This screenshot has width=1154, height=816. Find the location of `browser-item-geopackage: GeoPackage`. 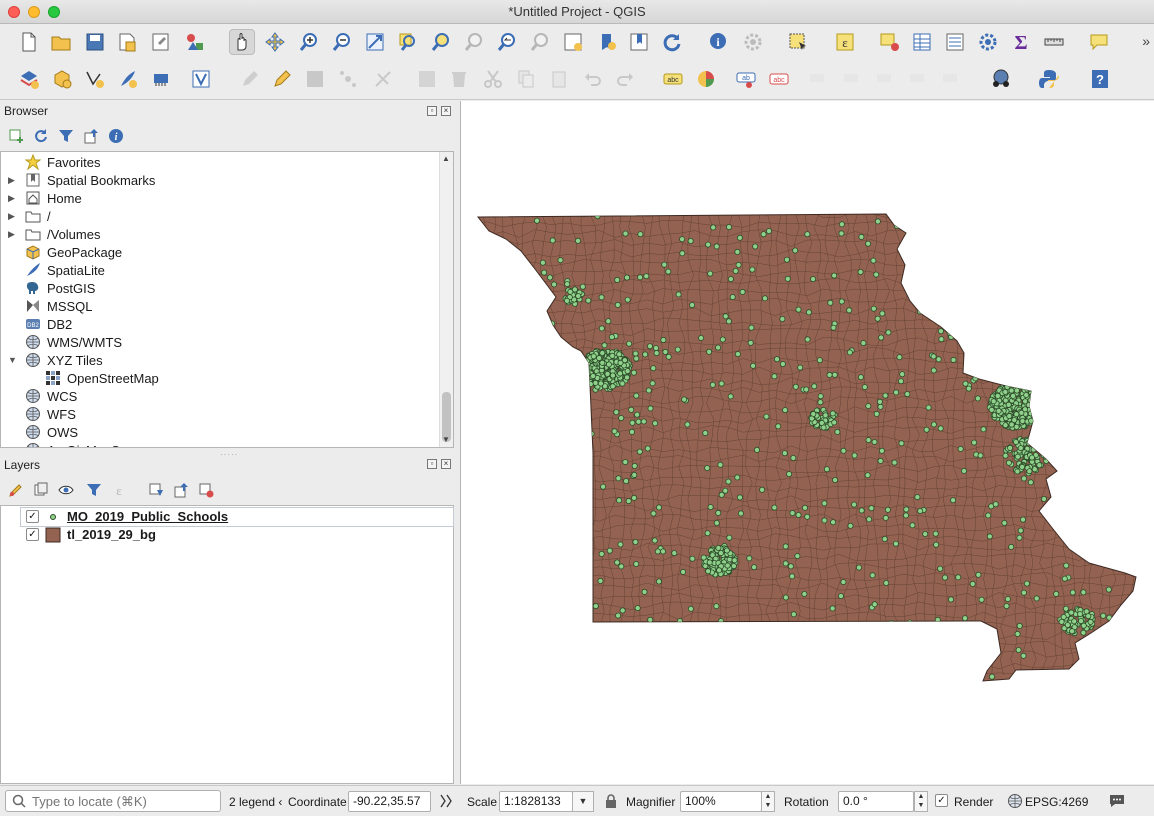

browser-item-geopackage: GeoPackage is located at coordinates (221, 252).